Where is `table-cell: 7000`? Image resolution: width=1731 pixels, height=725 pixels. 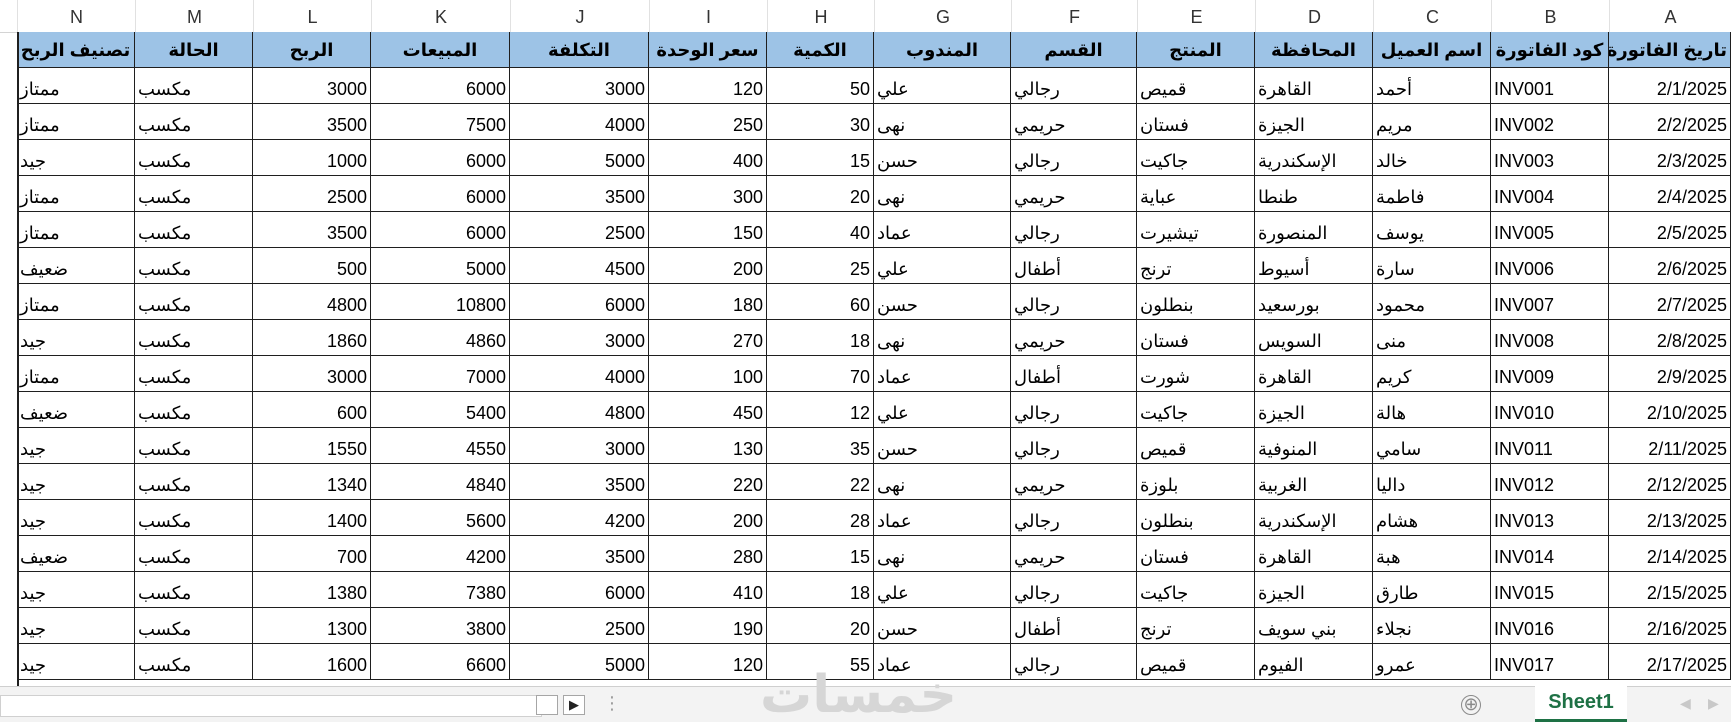 table-cell: 7000 is located at coordinates (440, 374).